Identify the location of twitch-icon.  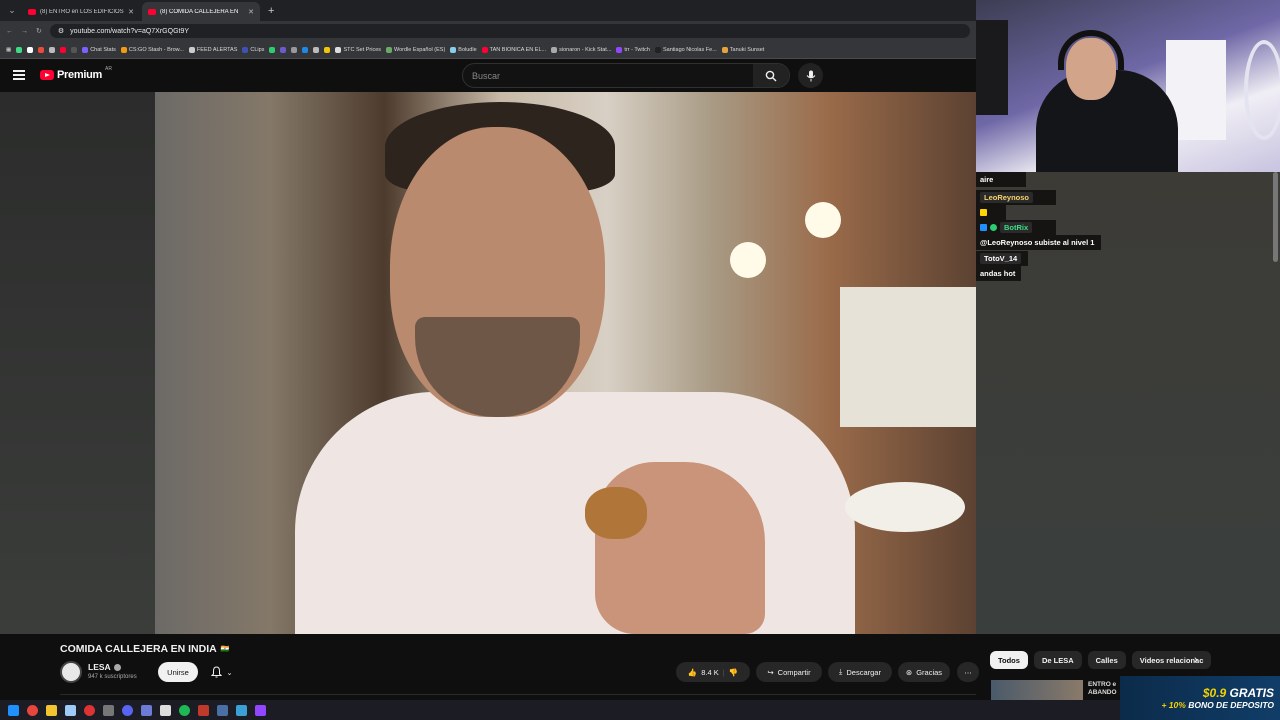
(260, 710).